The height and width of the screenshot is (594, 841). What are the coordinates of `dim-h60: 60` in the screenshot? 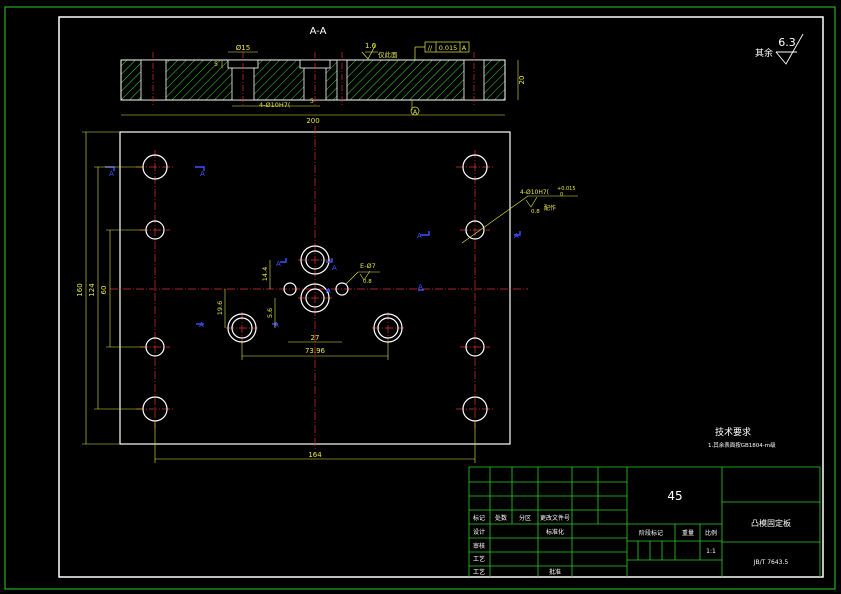 It's located at (104, 290).